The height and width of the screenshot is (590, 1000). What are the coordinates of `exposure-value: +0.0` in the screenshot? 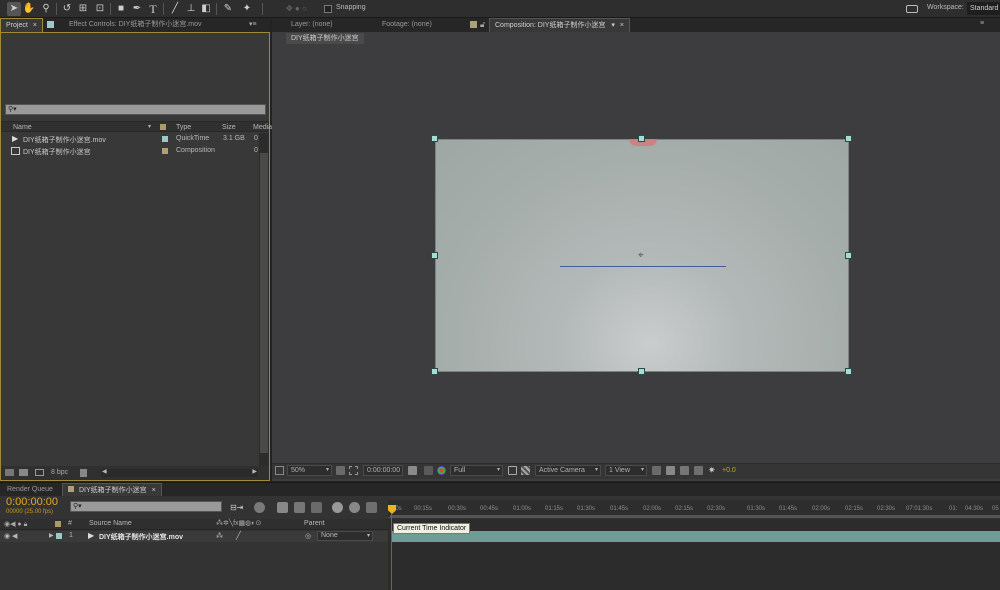 It's located at (729, 470).